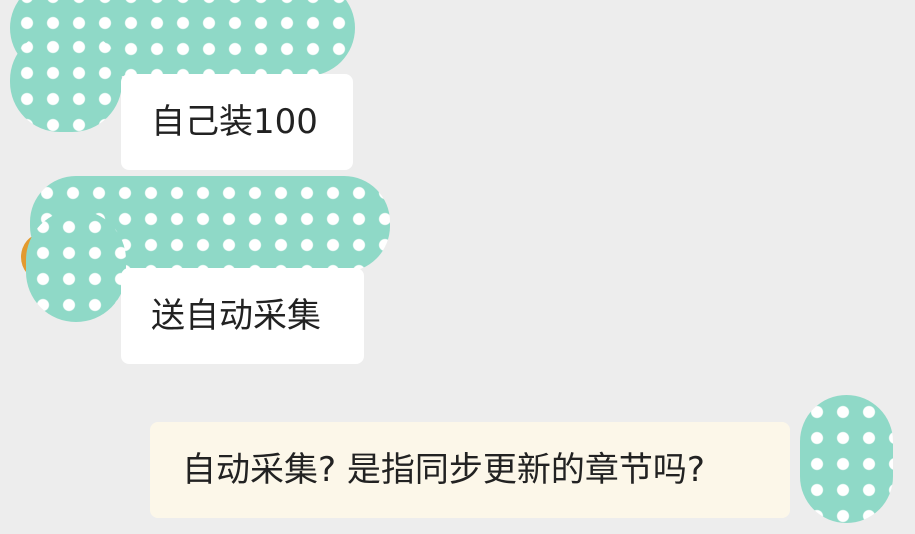 The width and height of the screenshot is (915, 534). I want to click on message-text: 自动采集? 是指同步更新的章节吗?, so click(443, 470).